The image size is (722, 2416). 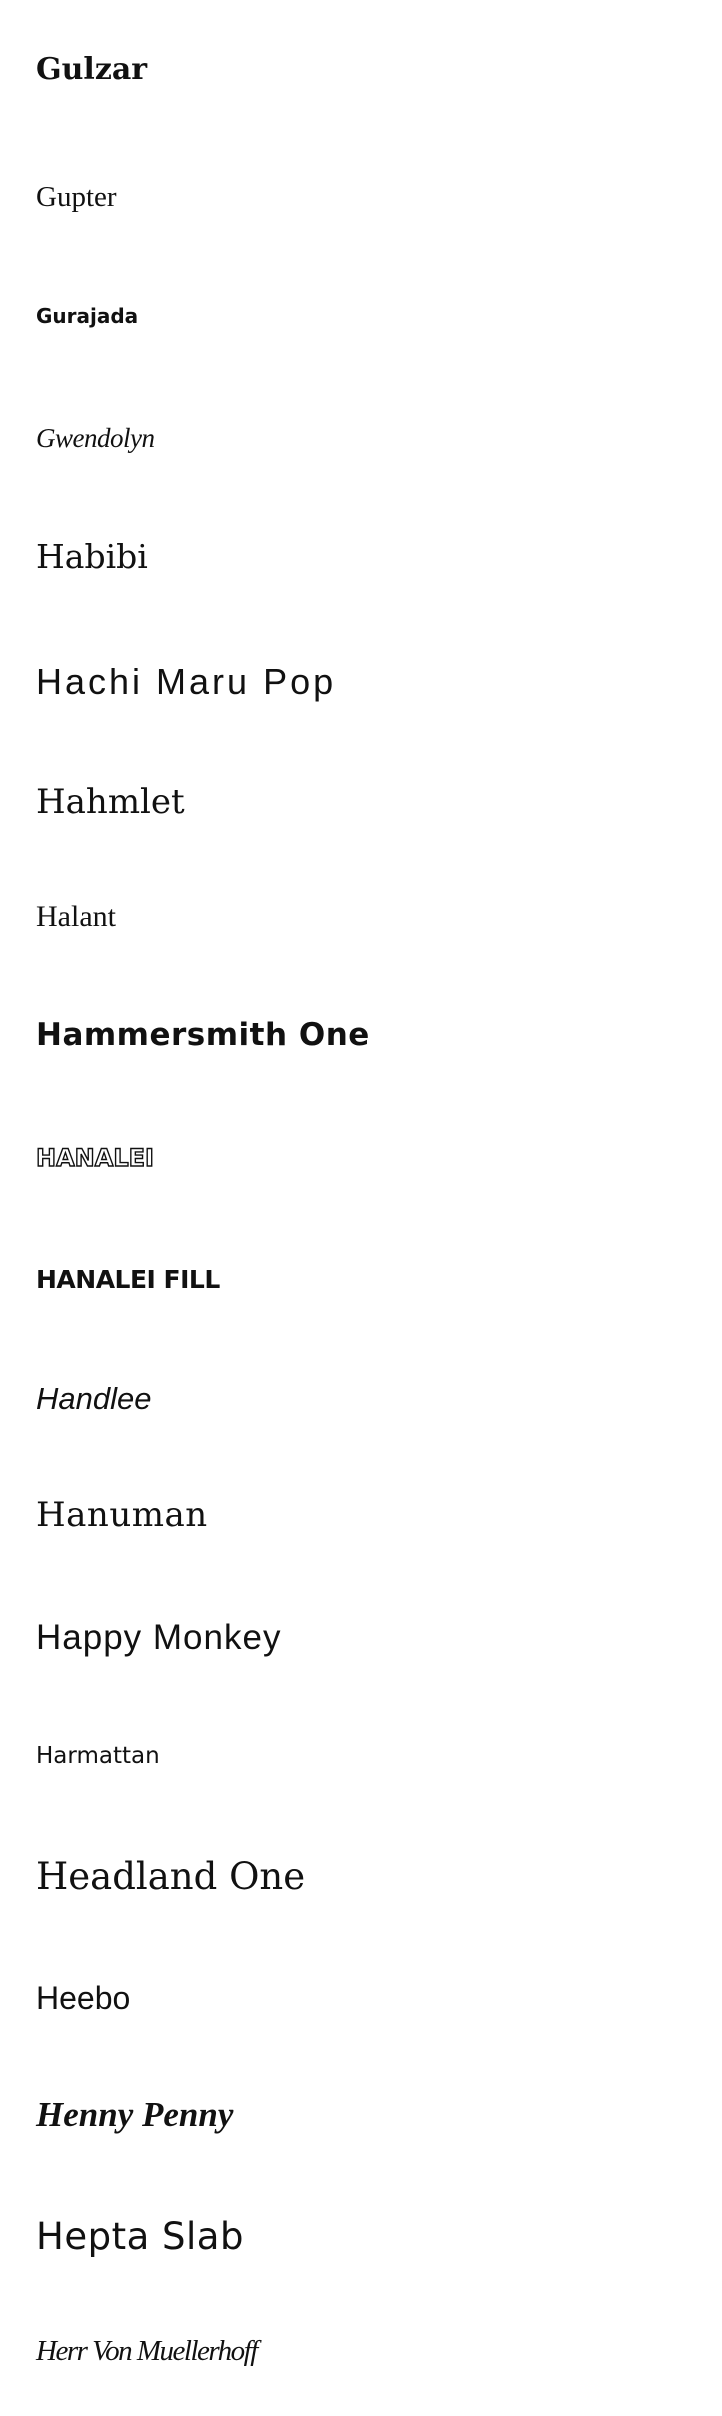 What do you see at coordinates (95, 438) in the screenshot?
I see `font-item-gwendolyn: Gwendolyn` at bounding box center [95, 438].